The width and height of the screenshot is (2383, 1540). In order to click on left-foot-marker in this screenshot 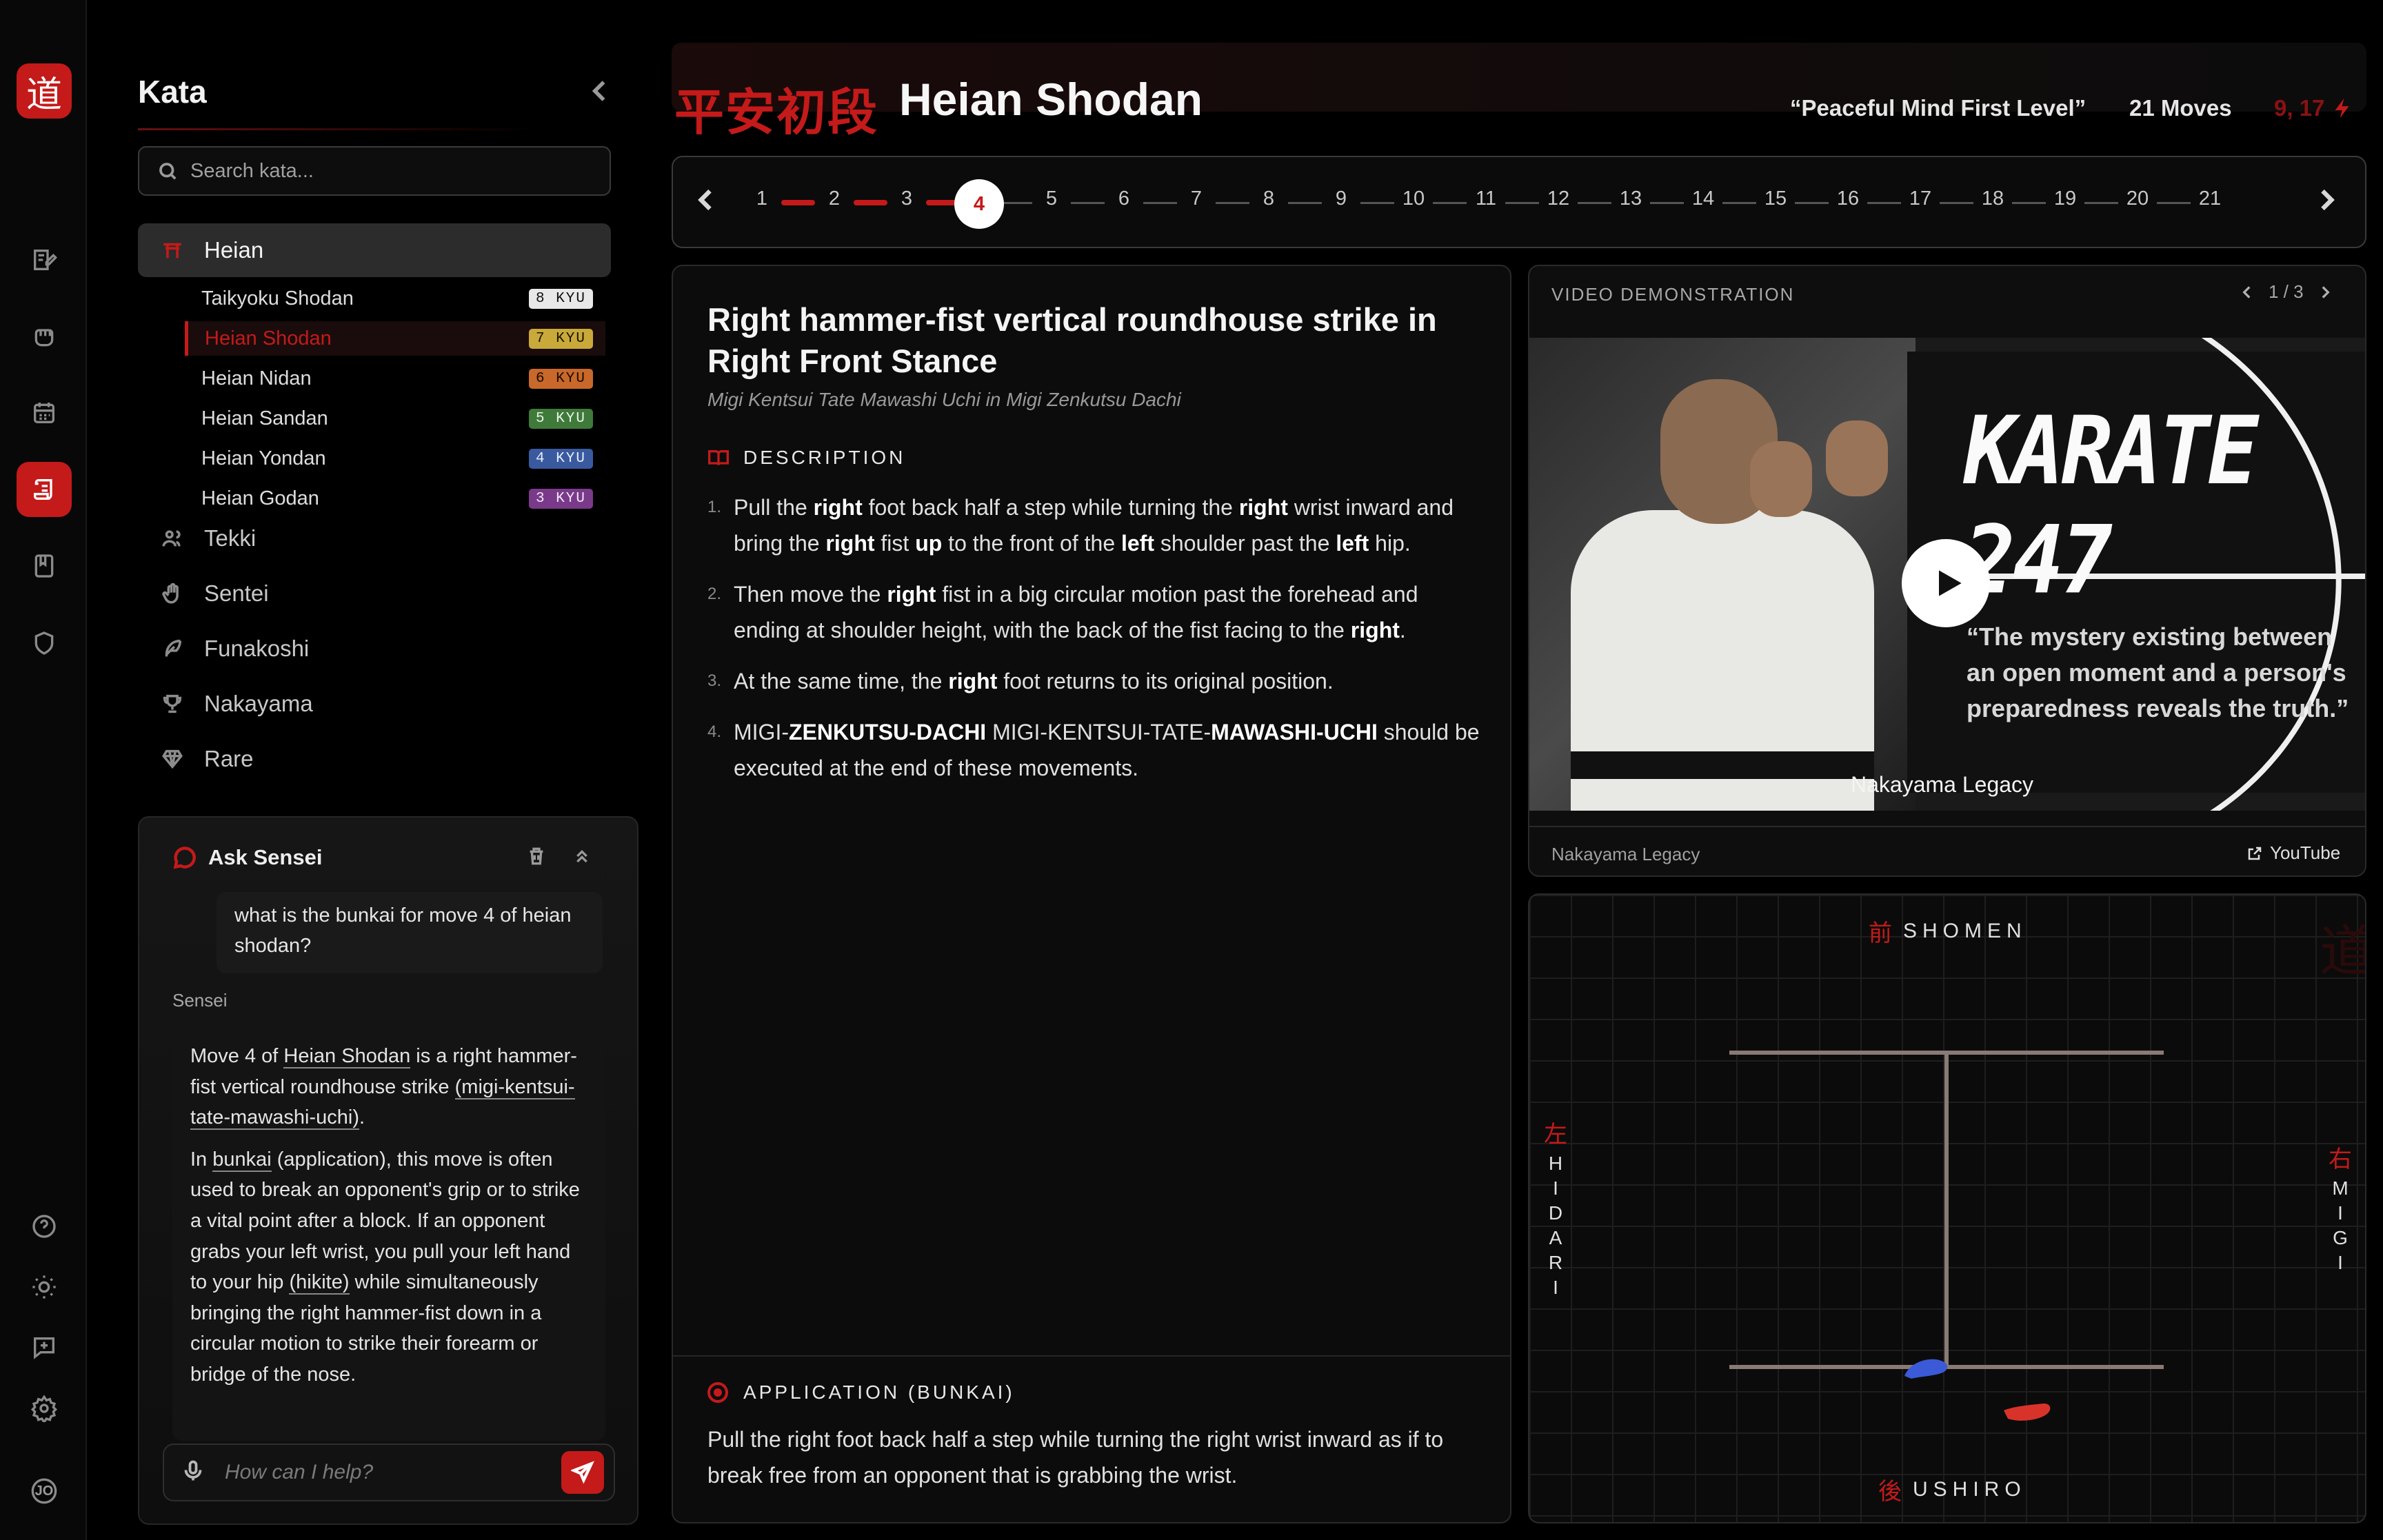, I will do `click(1926, 1369)`.